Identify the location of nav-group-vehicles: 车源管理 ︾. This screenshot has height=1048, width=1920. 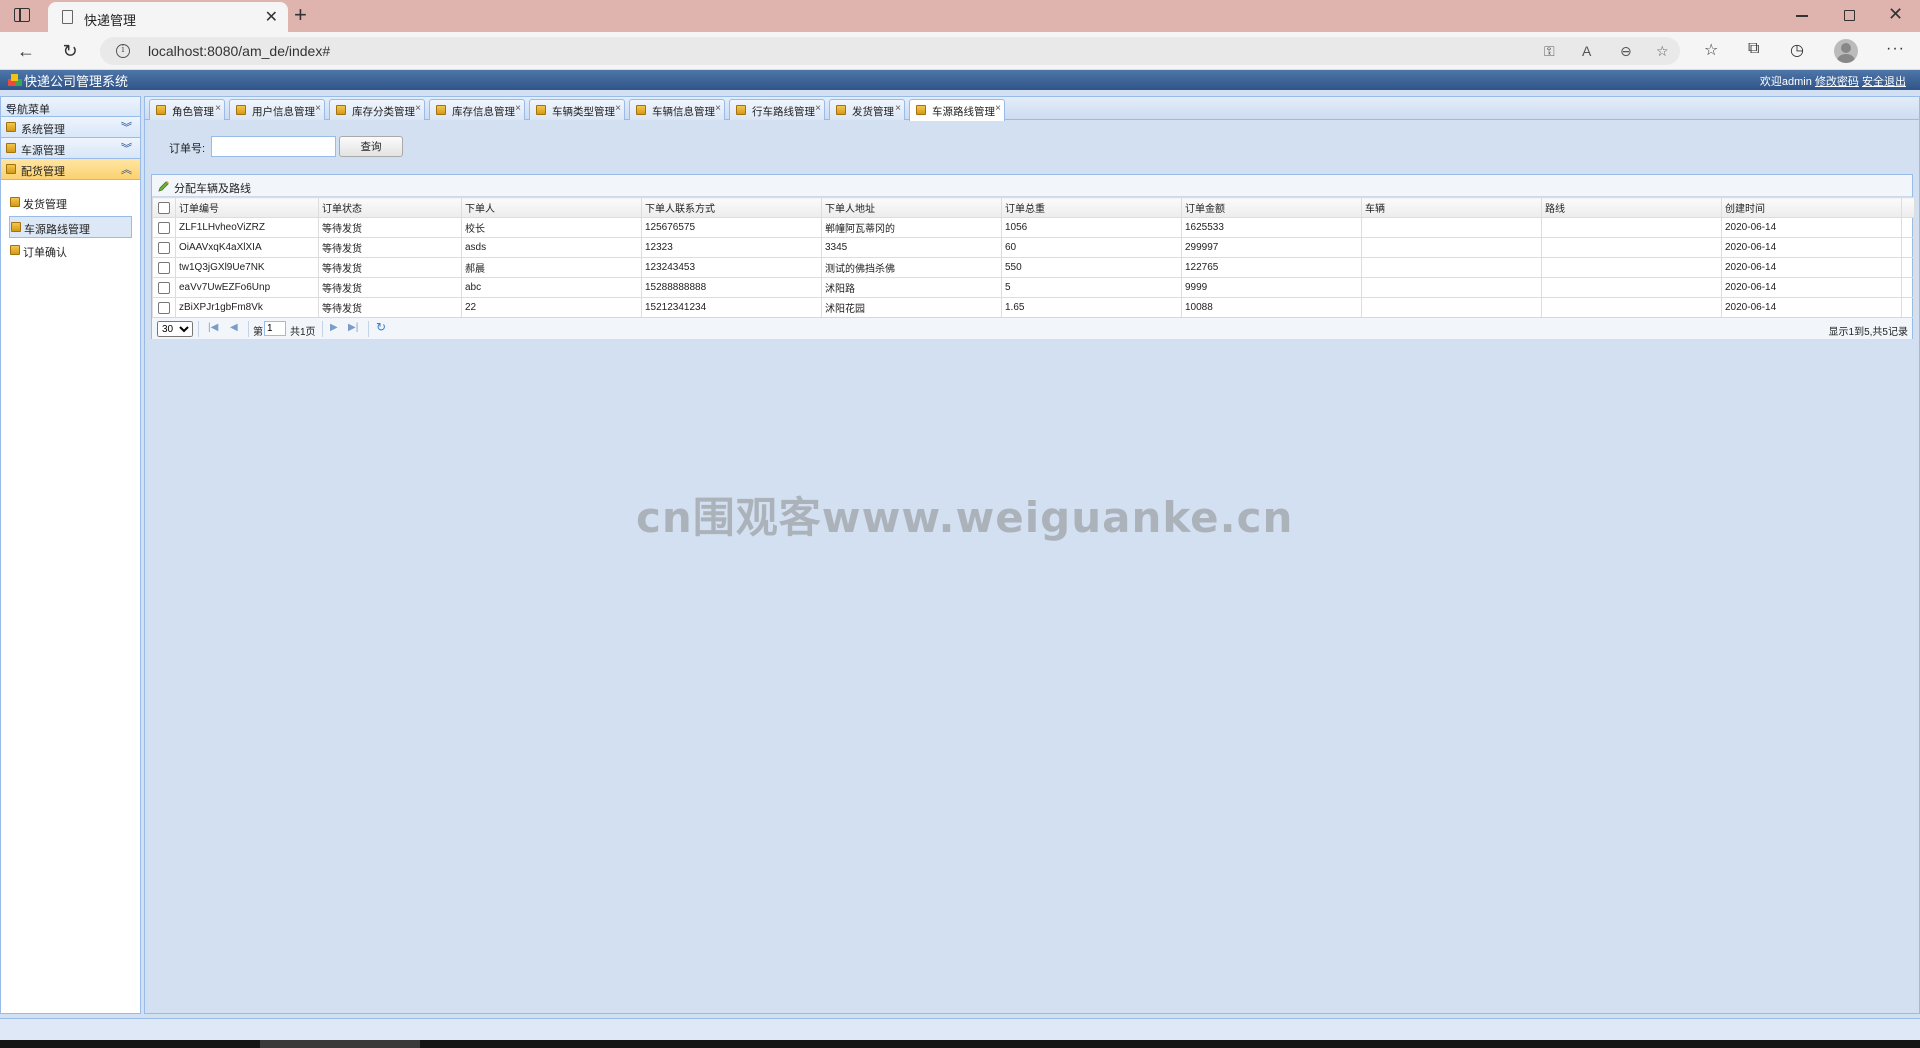
(70, 148).